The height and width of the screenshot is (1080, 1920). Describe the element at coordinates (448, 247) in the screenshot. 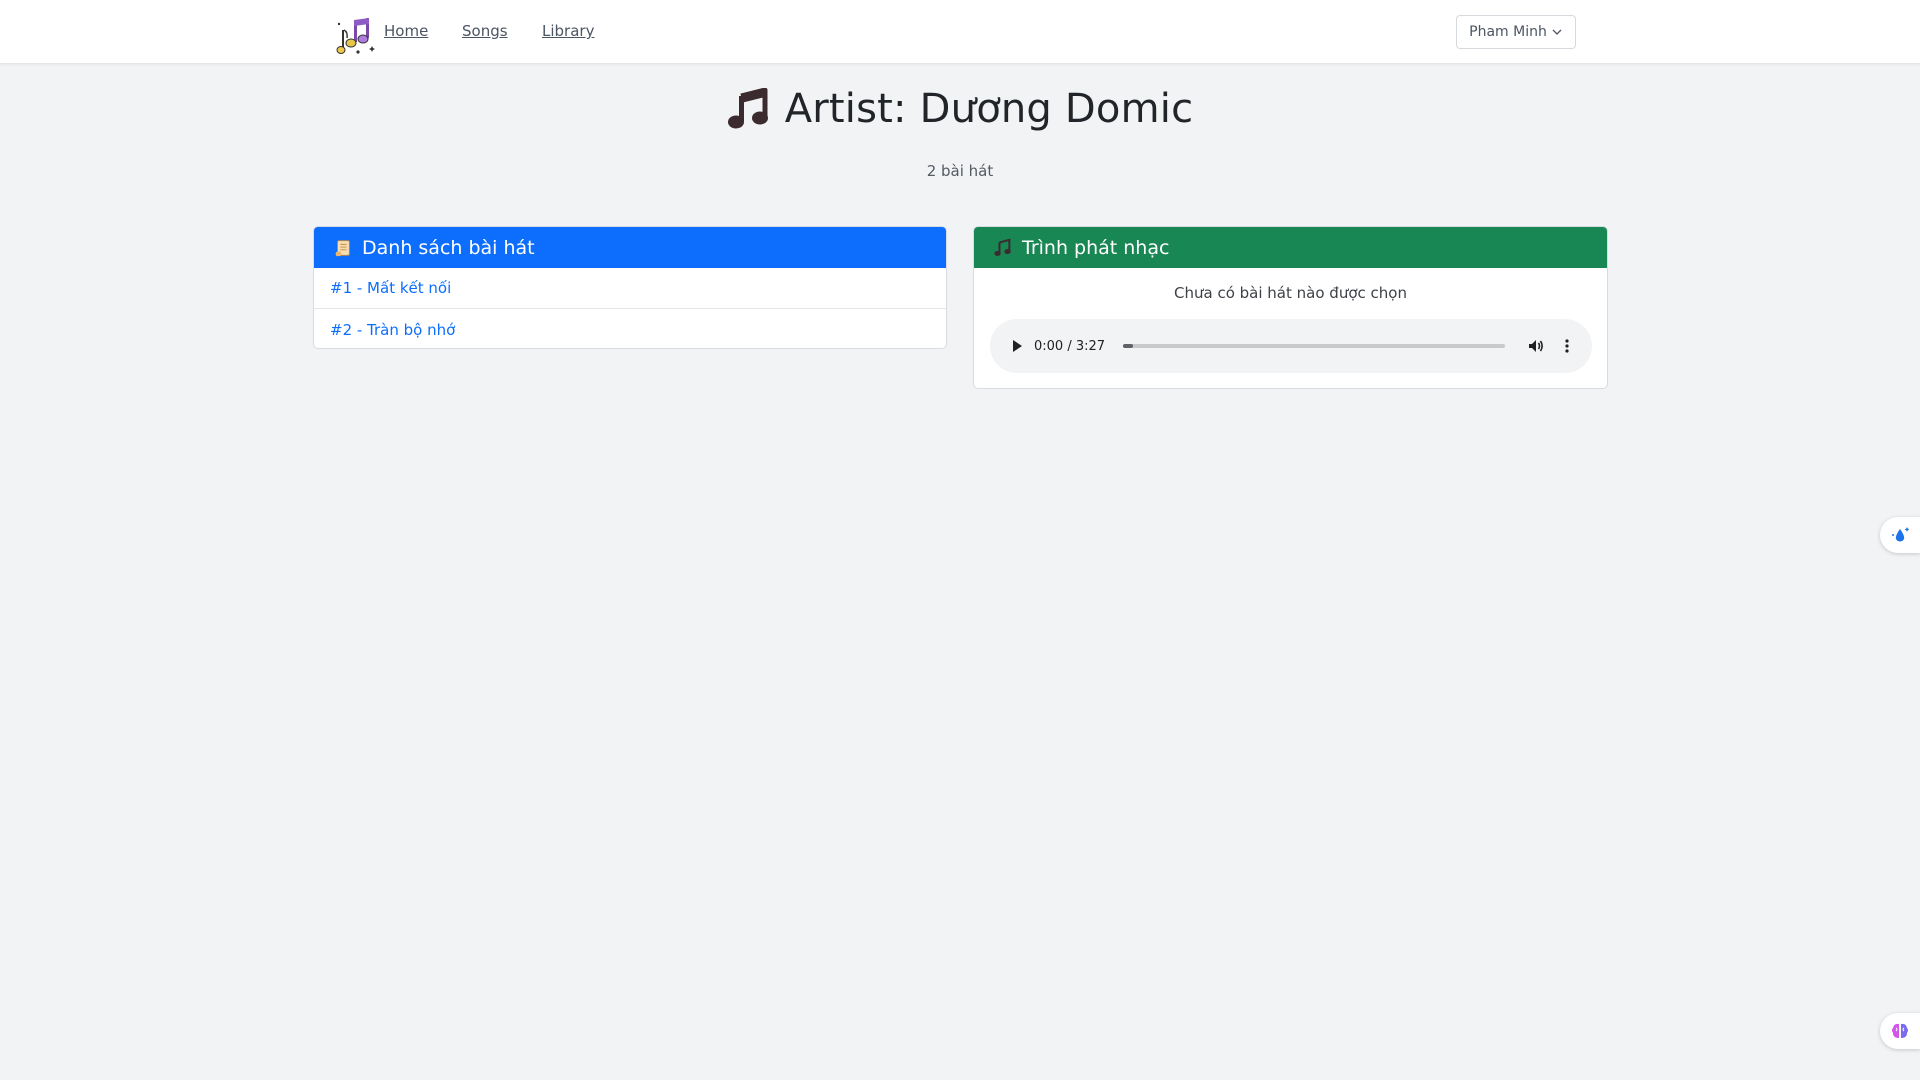

I see `song-list-title: Danh sách bài hát` at that location.